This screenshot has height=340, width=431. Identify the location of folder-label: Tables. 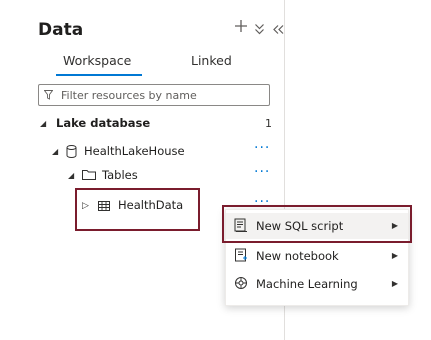
(120, 175).